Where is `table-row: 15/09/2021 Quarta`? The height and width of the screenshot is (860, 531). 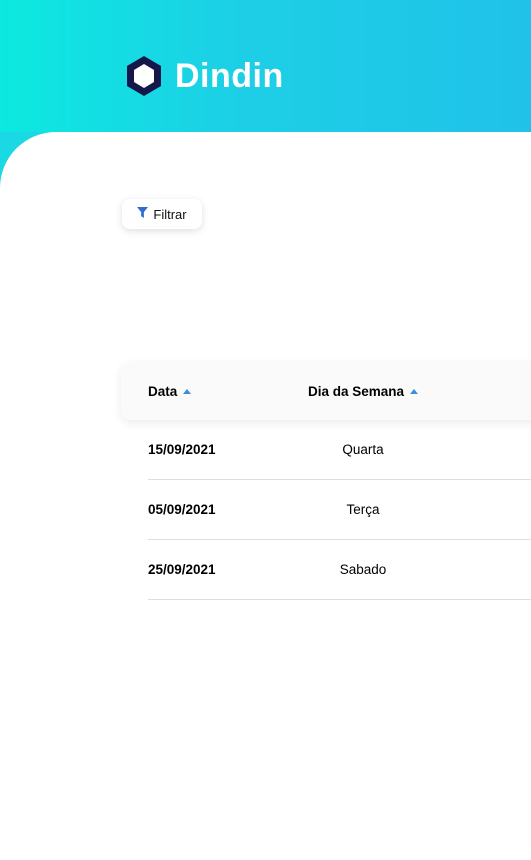 table-row: 15/09/2021 Quarta is located at coordinates (339, 450).